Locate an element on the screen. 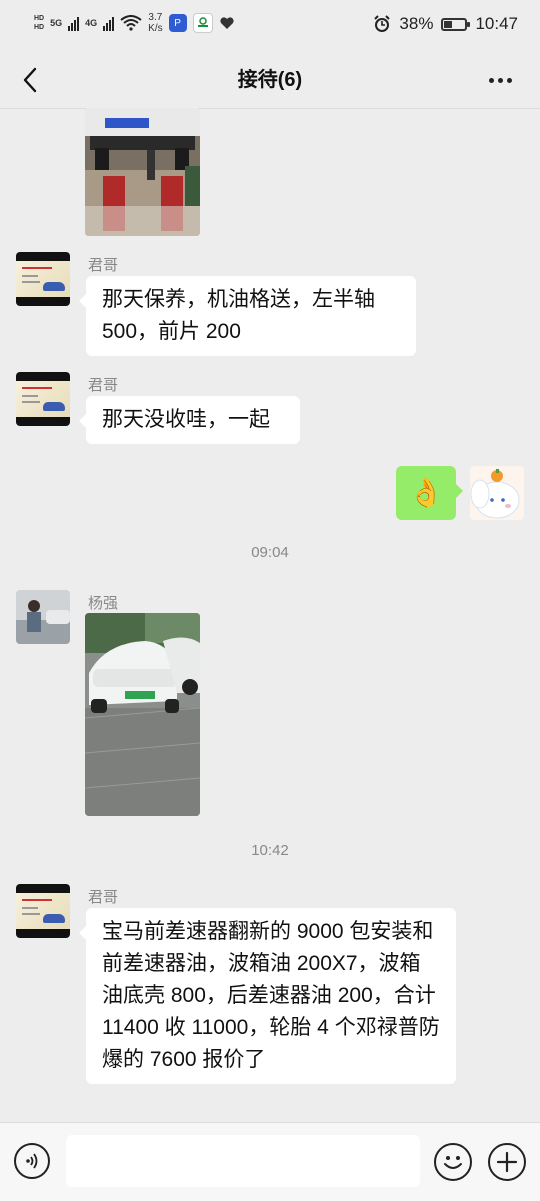 The width and height of the screenshot is (540, 1201). net-speed: 3.7 K/s is located at coordinates (155, 23).